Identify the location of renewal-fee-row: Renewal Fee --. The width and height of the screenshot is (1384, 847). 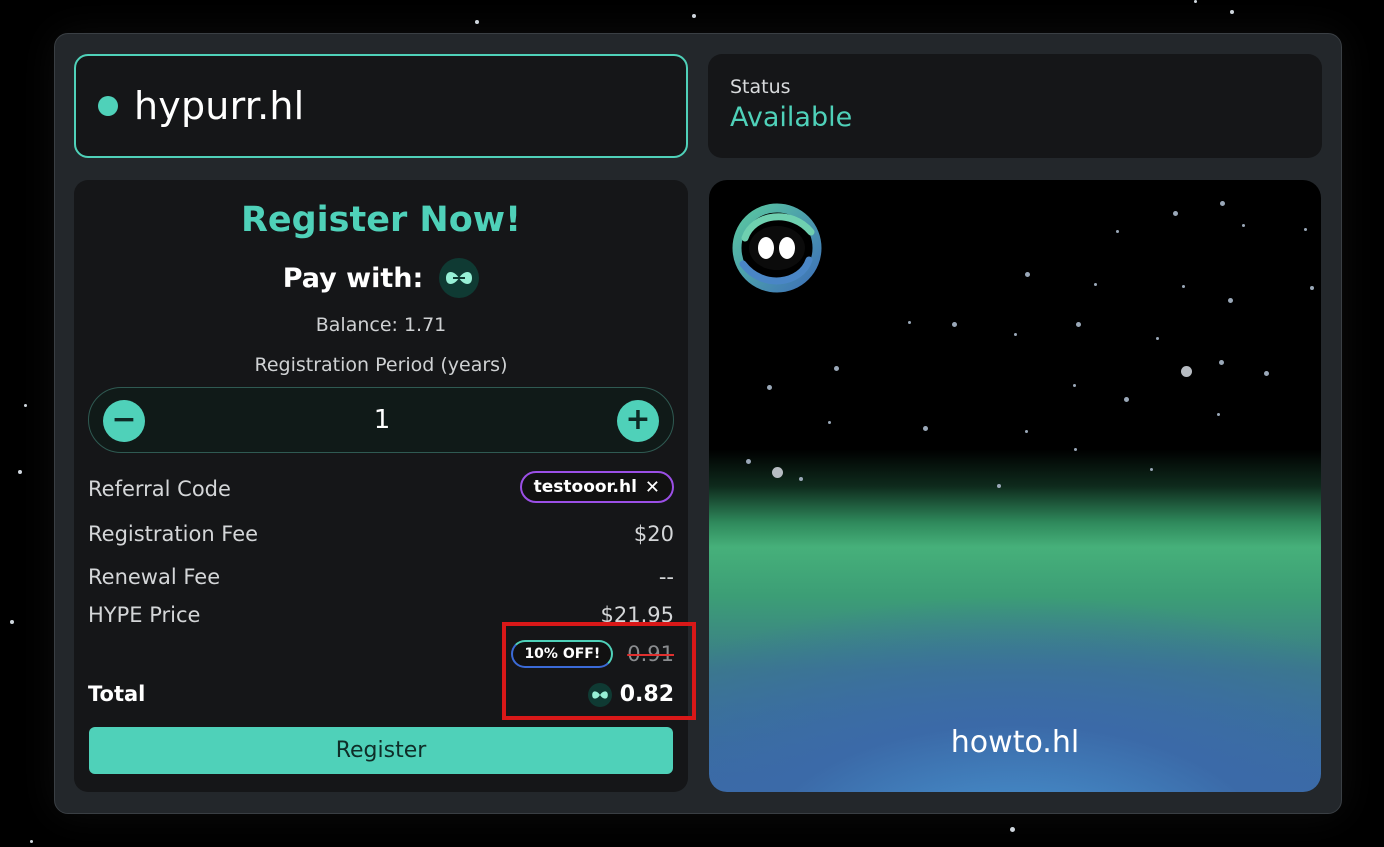
(381, 580).